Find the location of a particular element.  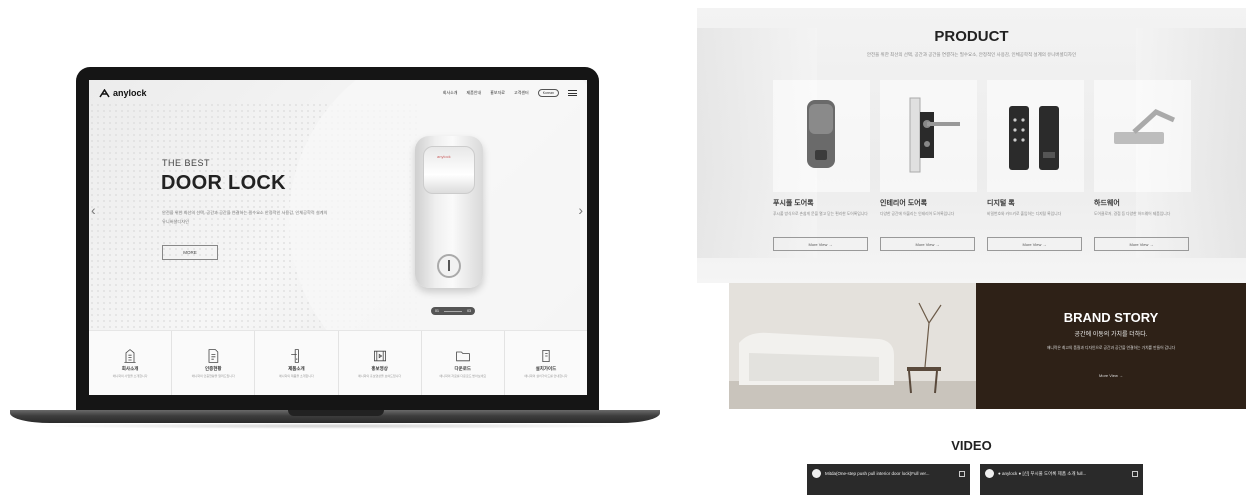

quick-link-title: 회사소개 is located at coordinates (130, 368).